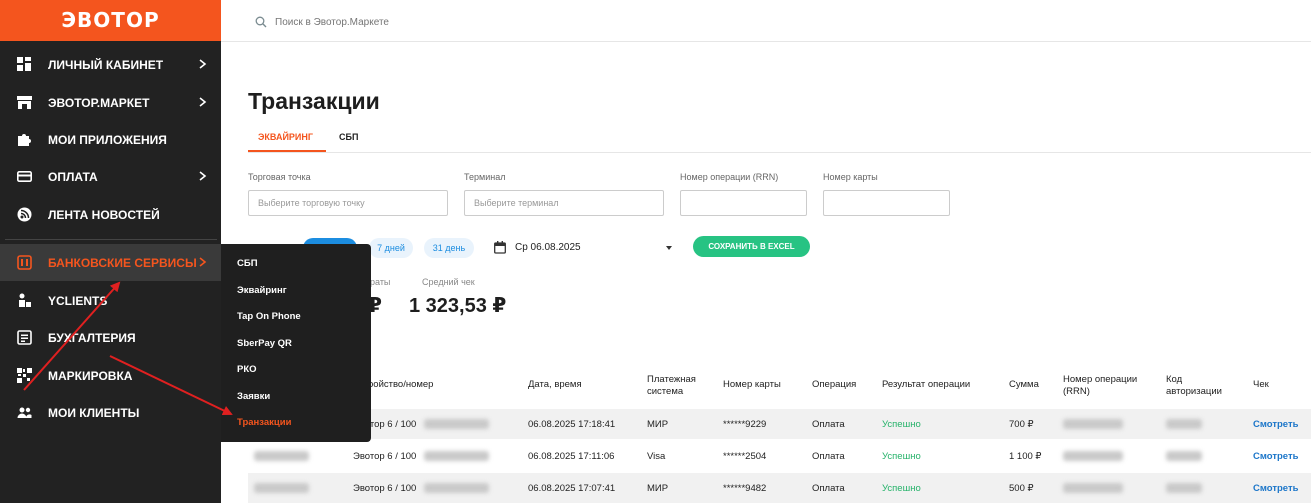  I want to click on cell-datetime: 06.08.2025 17:07:41, so click(572, 488).